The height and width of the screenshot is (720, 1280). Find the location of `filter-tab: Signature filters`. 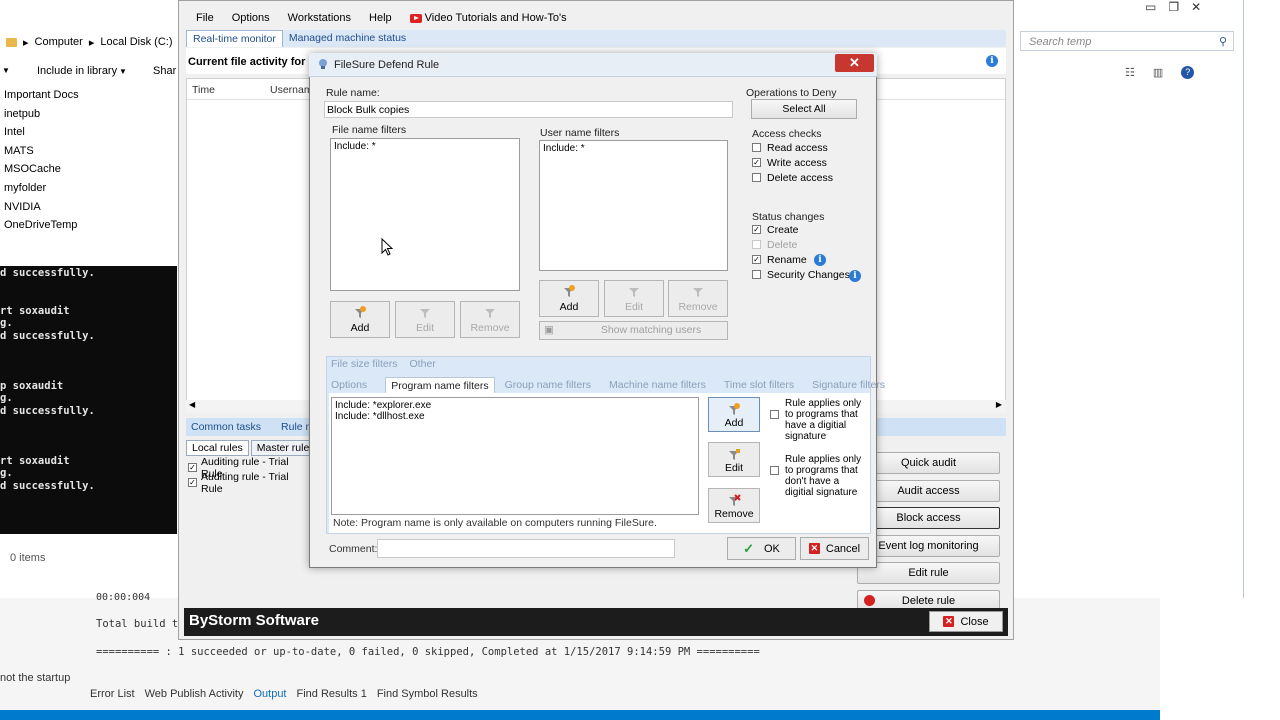

filter-tab: Signature filters is located at coordinates (852, 385).